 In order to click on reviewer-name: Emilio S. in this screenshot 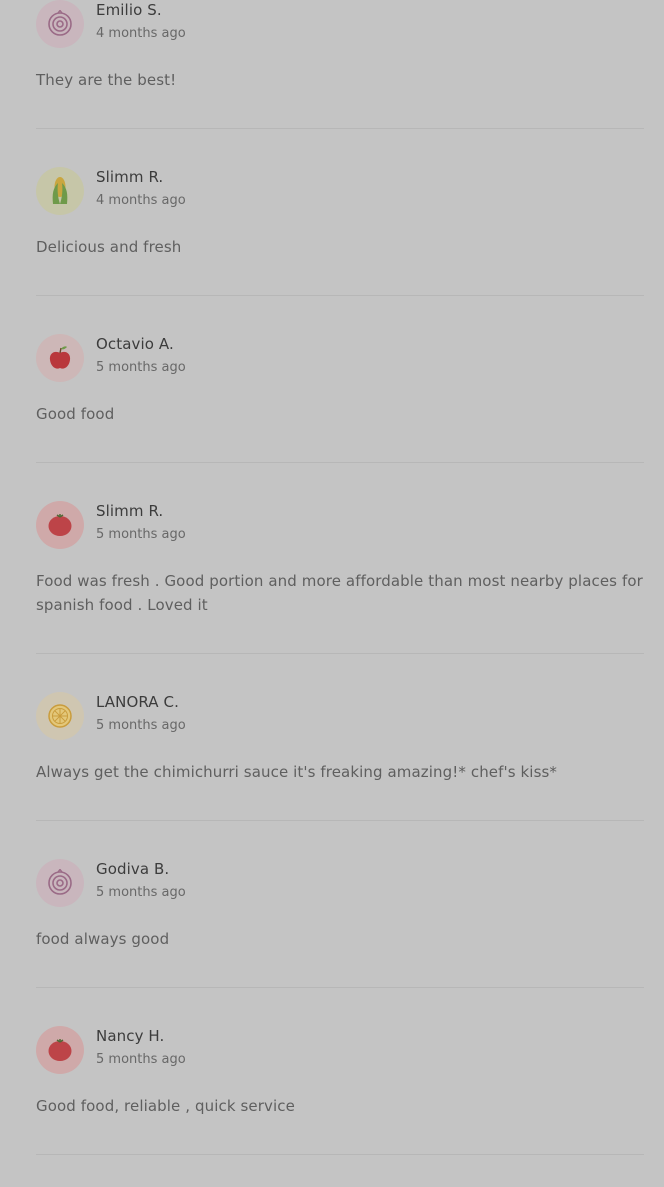, I will do `click(129, 10)`.